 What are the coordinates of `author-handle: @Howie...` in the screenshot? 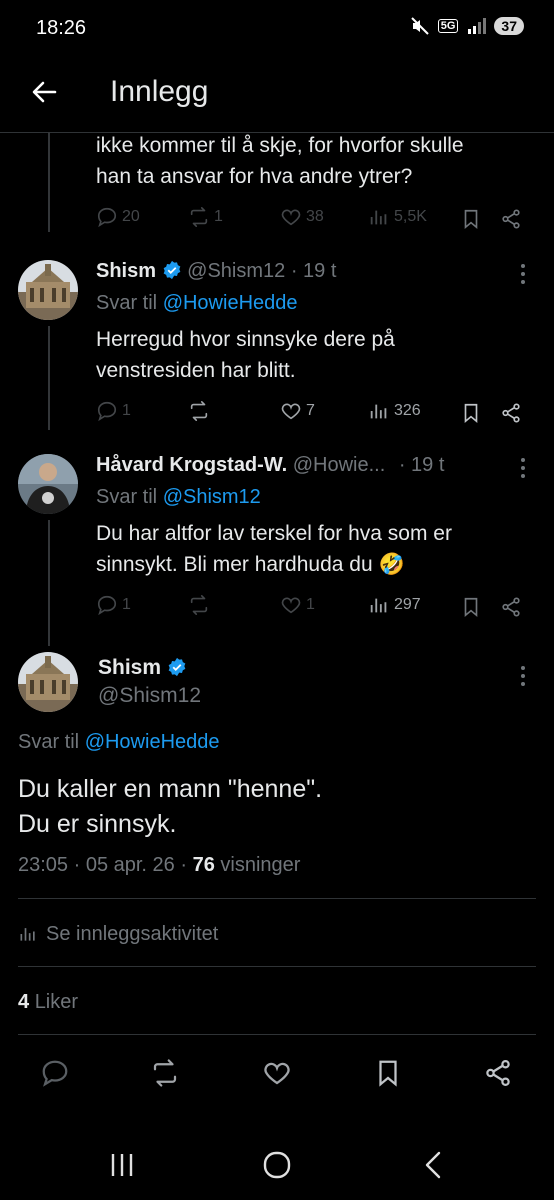 It's located at (339, 465).